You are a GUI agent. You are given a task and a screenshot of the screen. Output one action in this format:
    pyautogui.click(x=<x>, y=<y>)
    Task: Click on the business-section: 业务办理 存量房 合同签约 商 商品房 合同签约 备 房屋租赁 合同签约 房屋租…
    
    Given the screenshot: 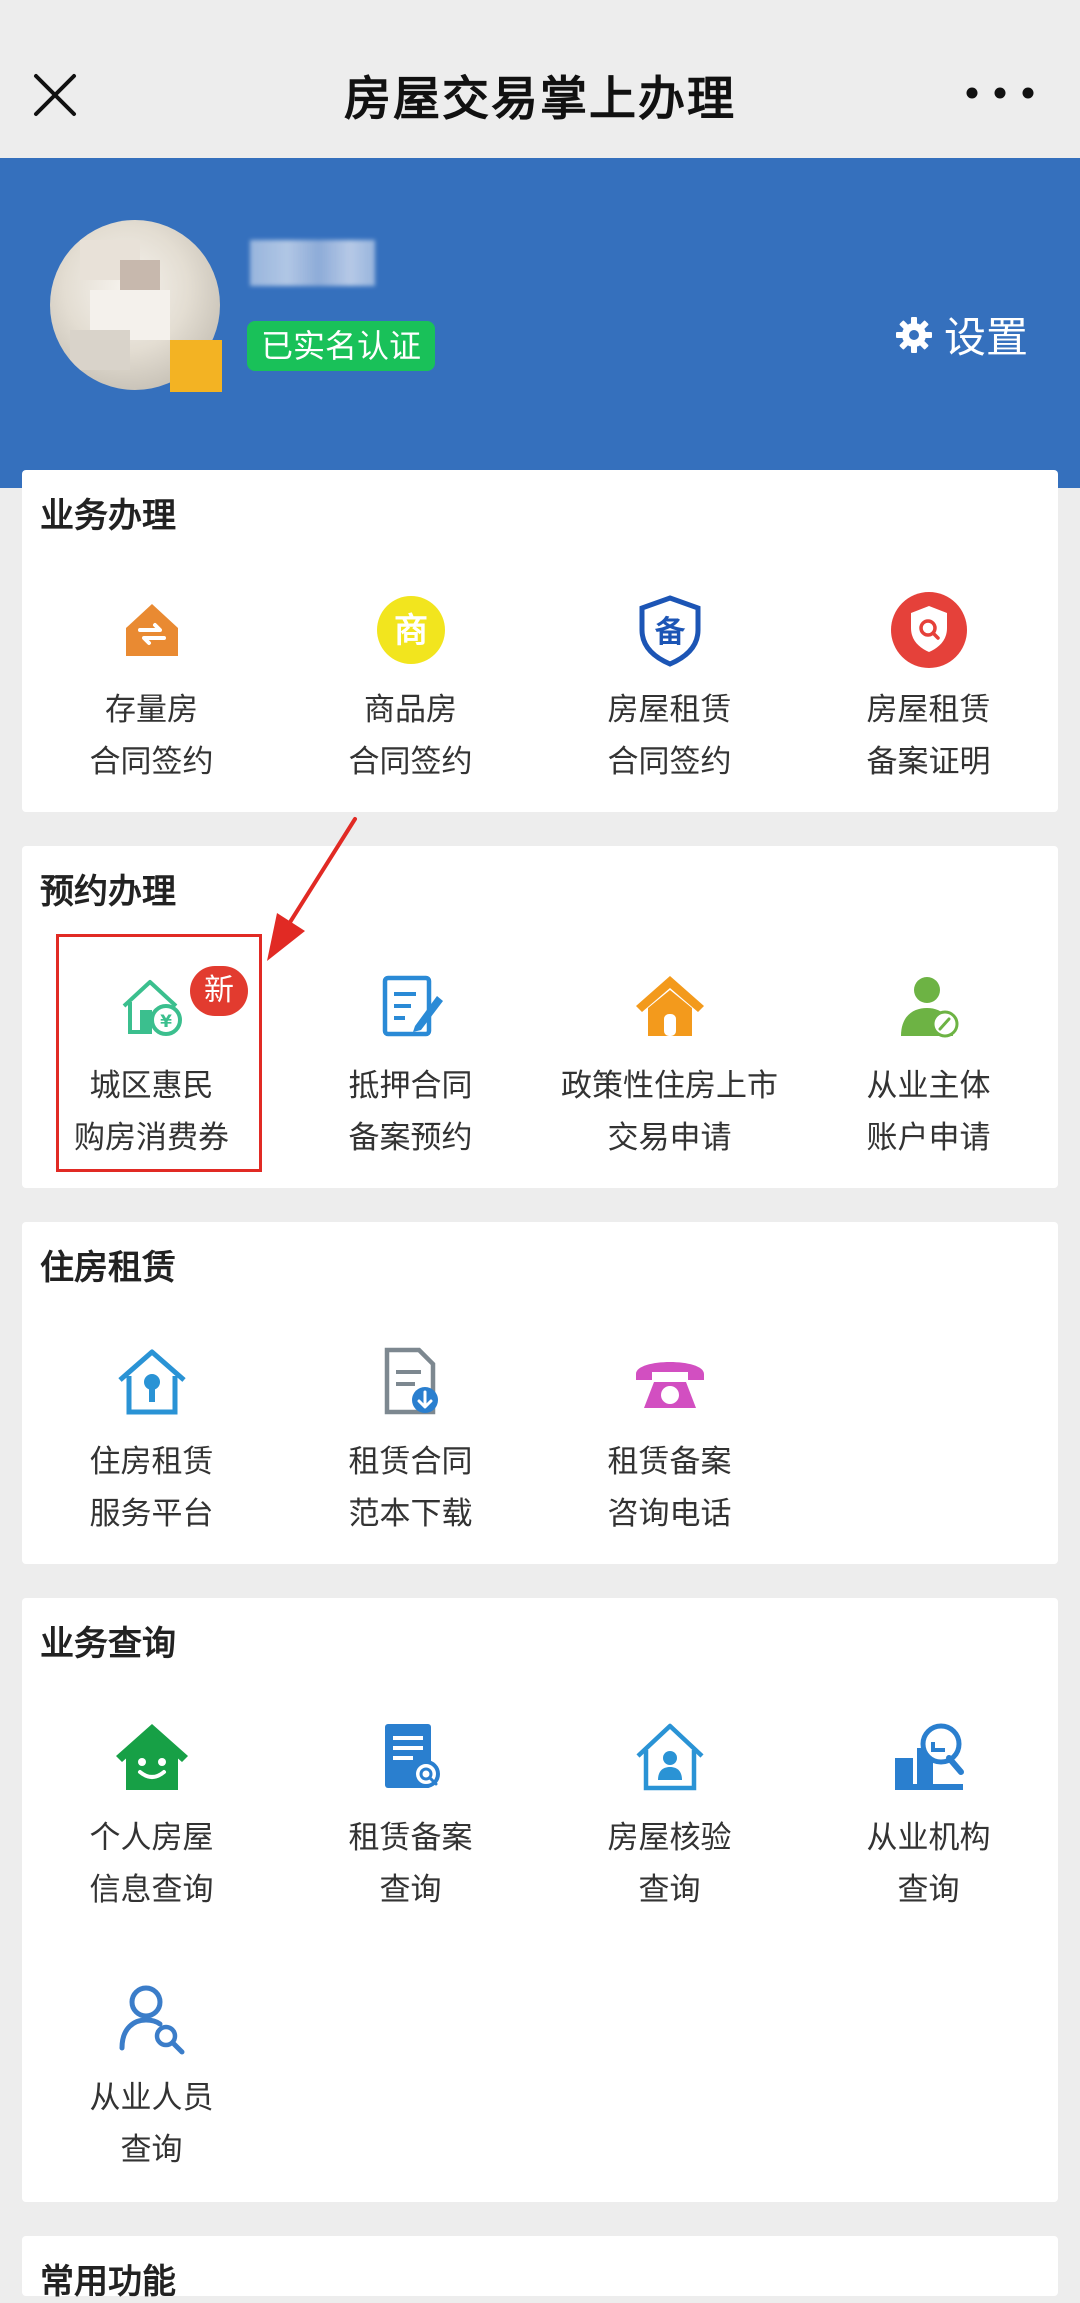 What is the action you would take?
    pyautogui.click(x=540, y=641)
    